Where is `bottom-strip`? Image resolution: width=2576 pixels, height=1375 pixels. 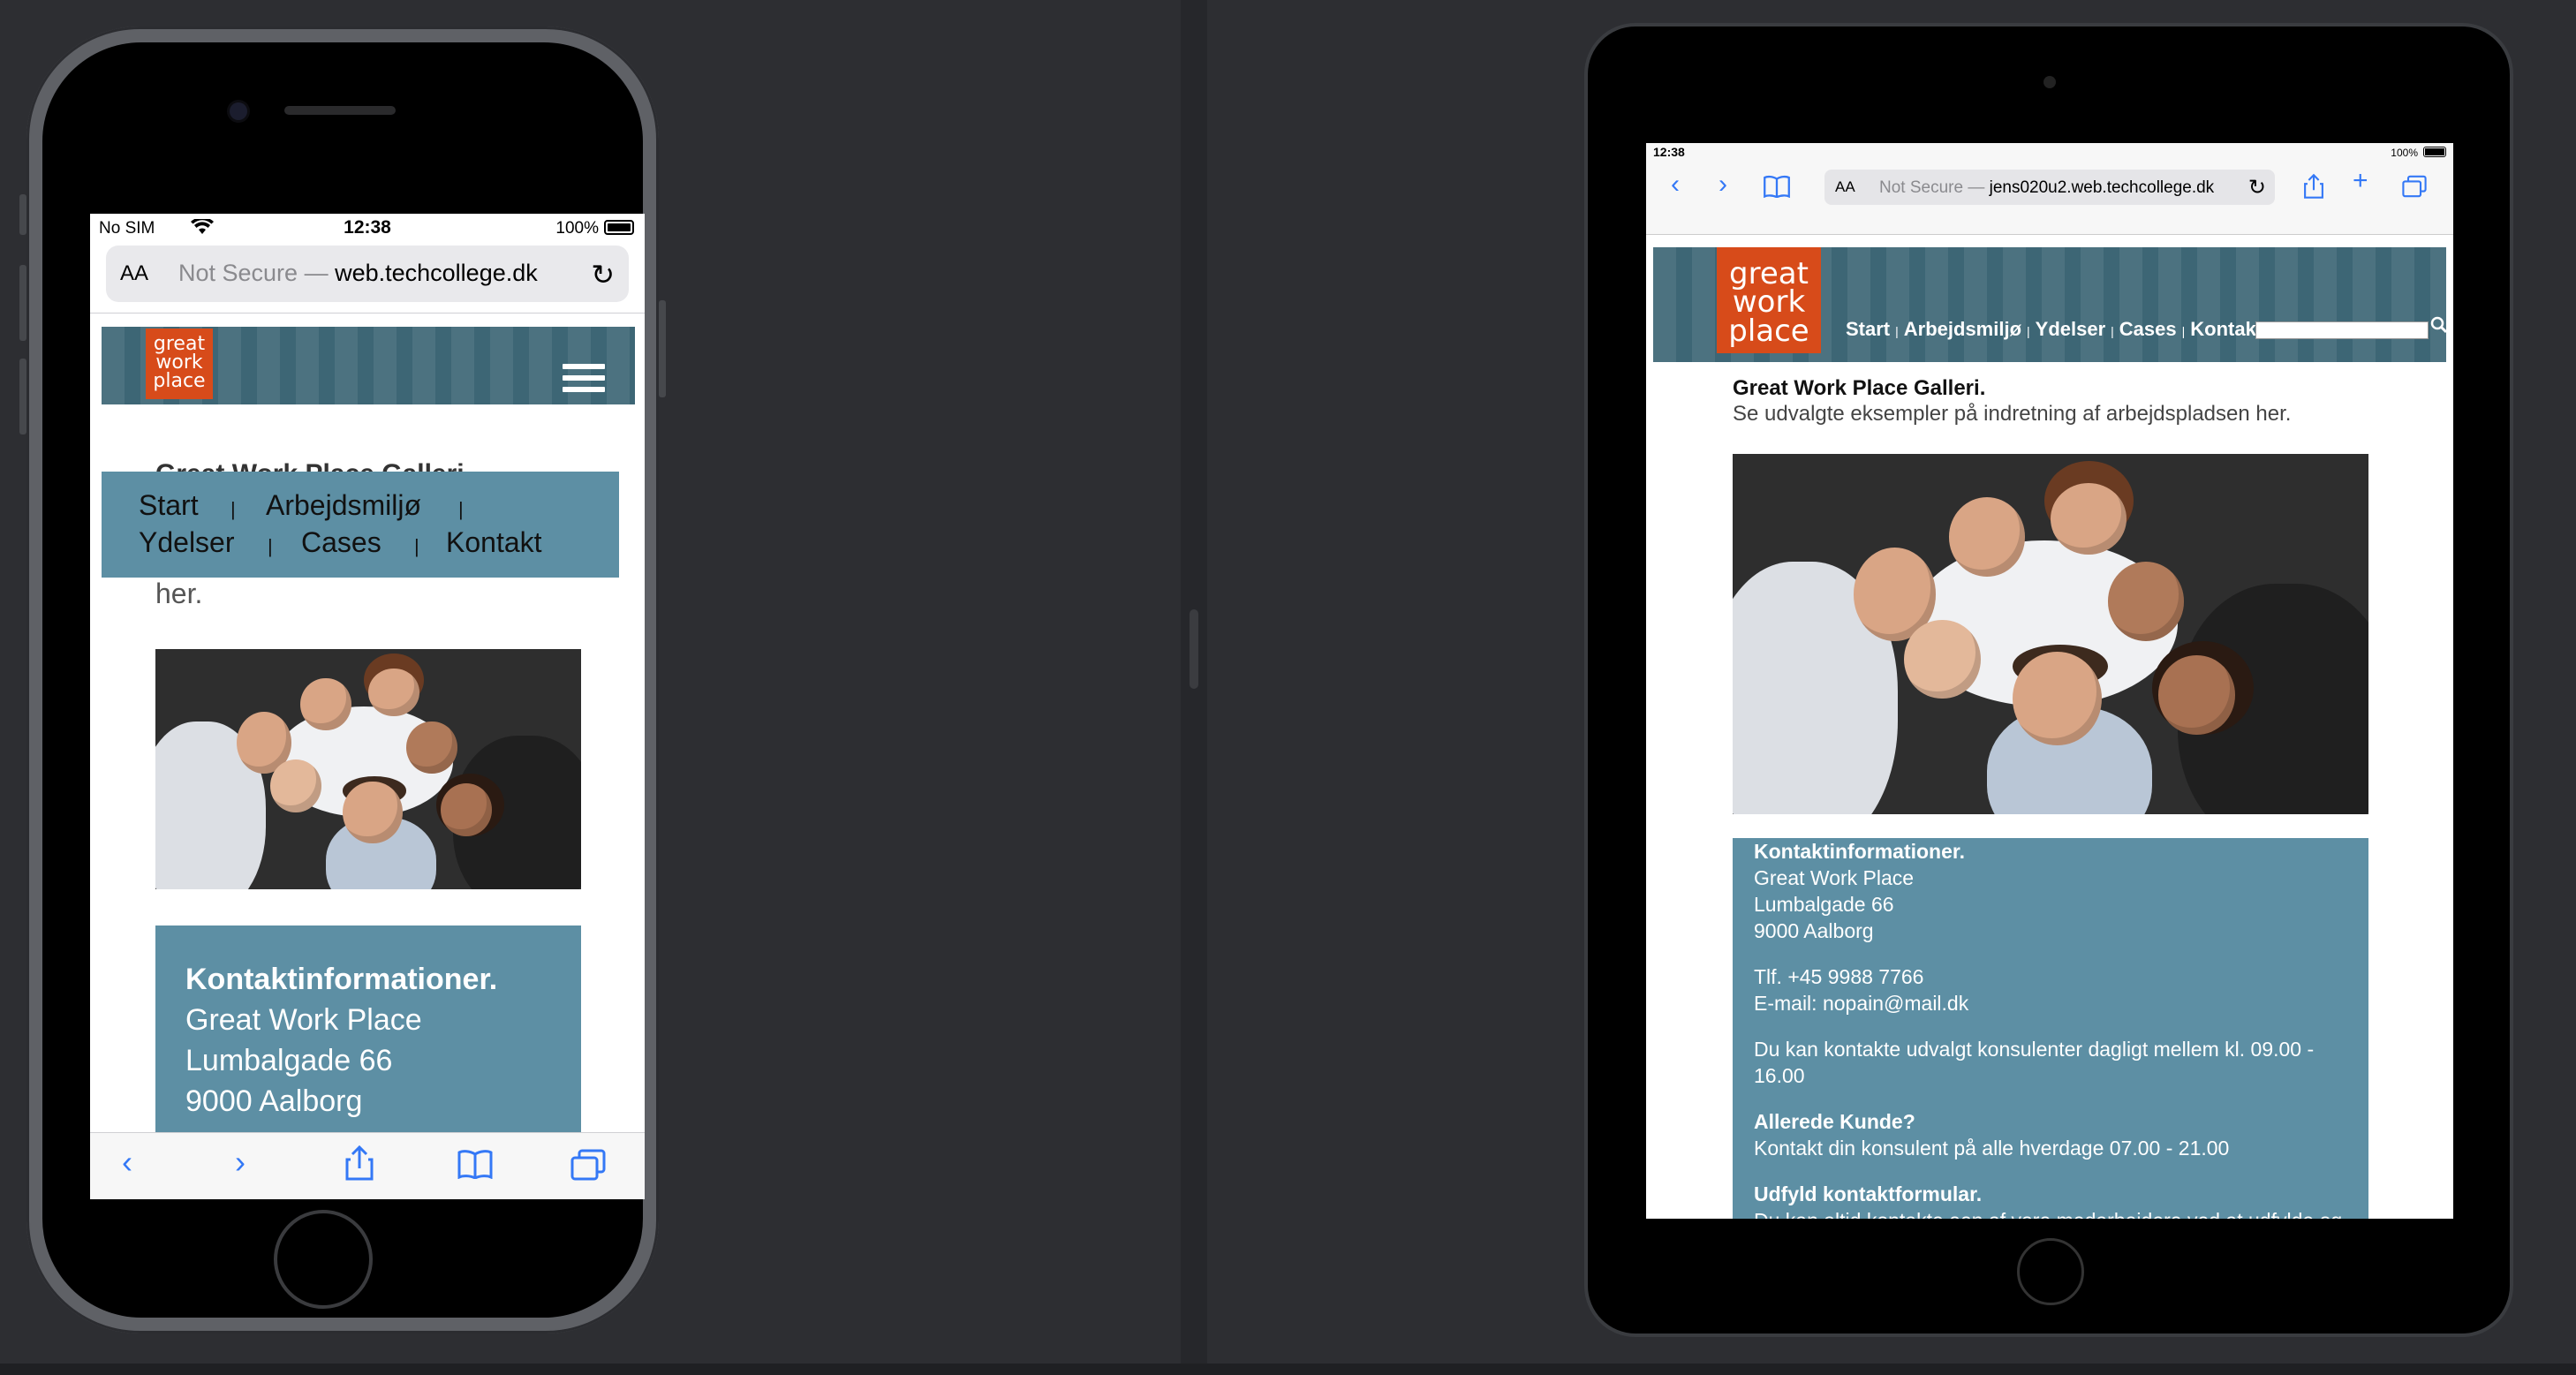
bottom-strip is located at coordinates (1288, 1370).